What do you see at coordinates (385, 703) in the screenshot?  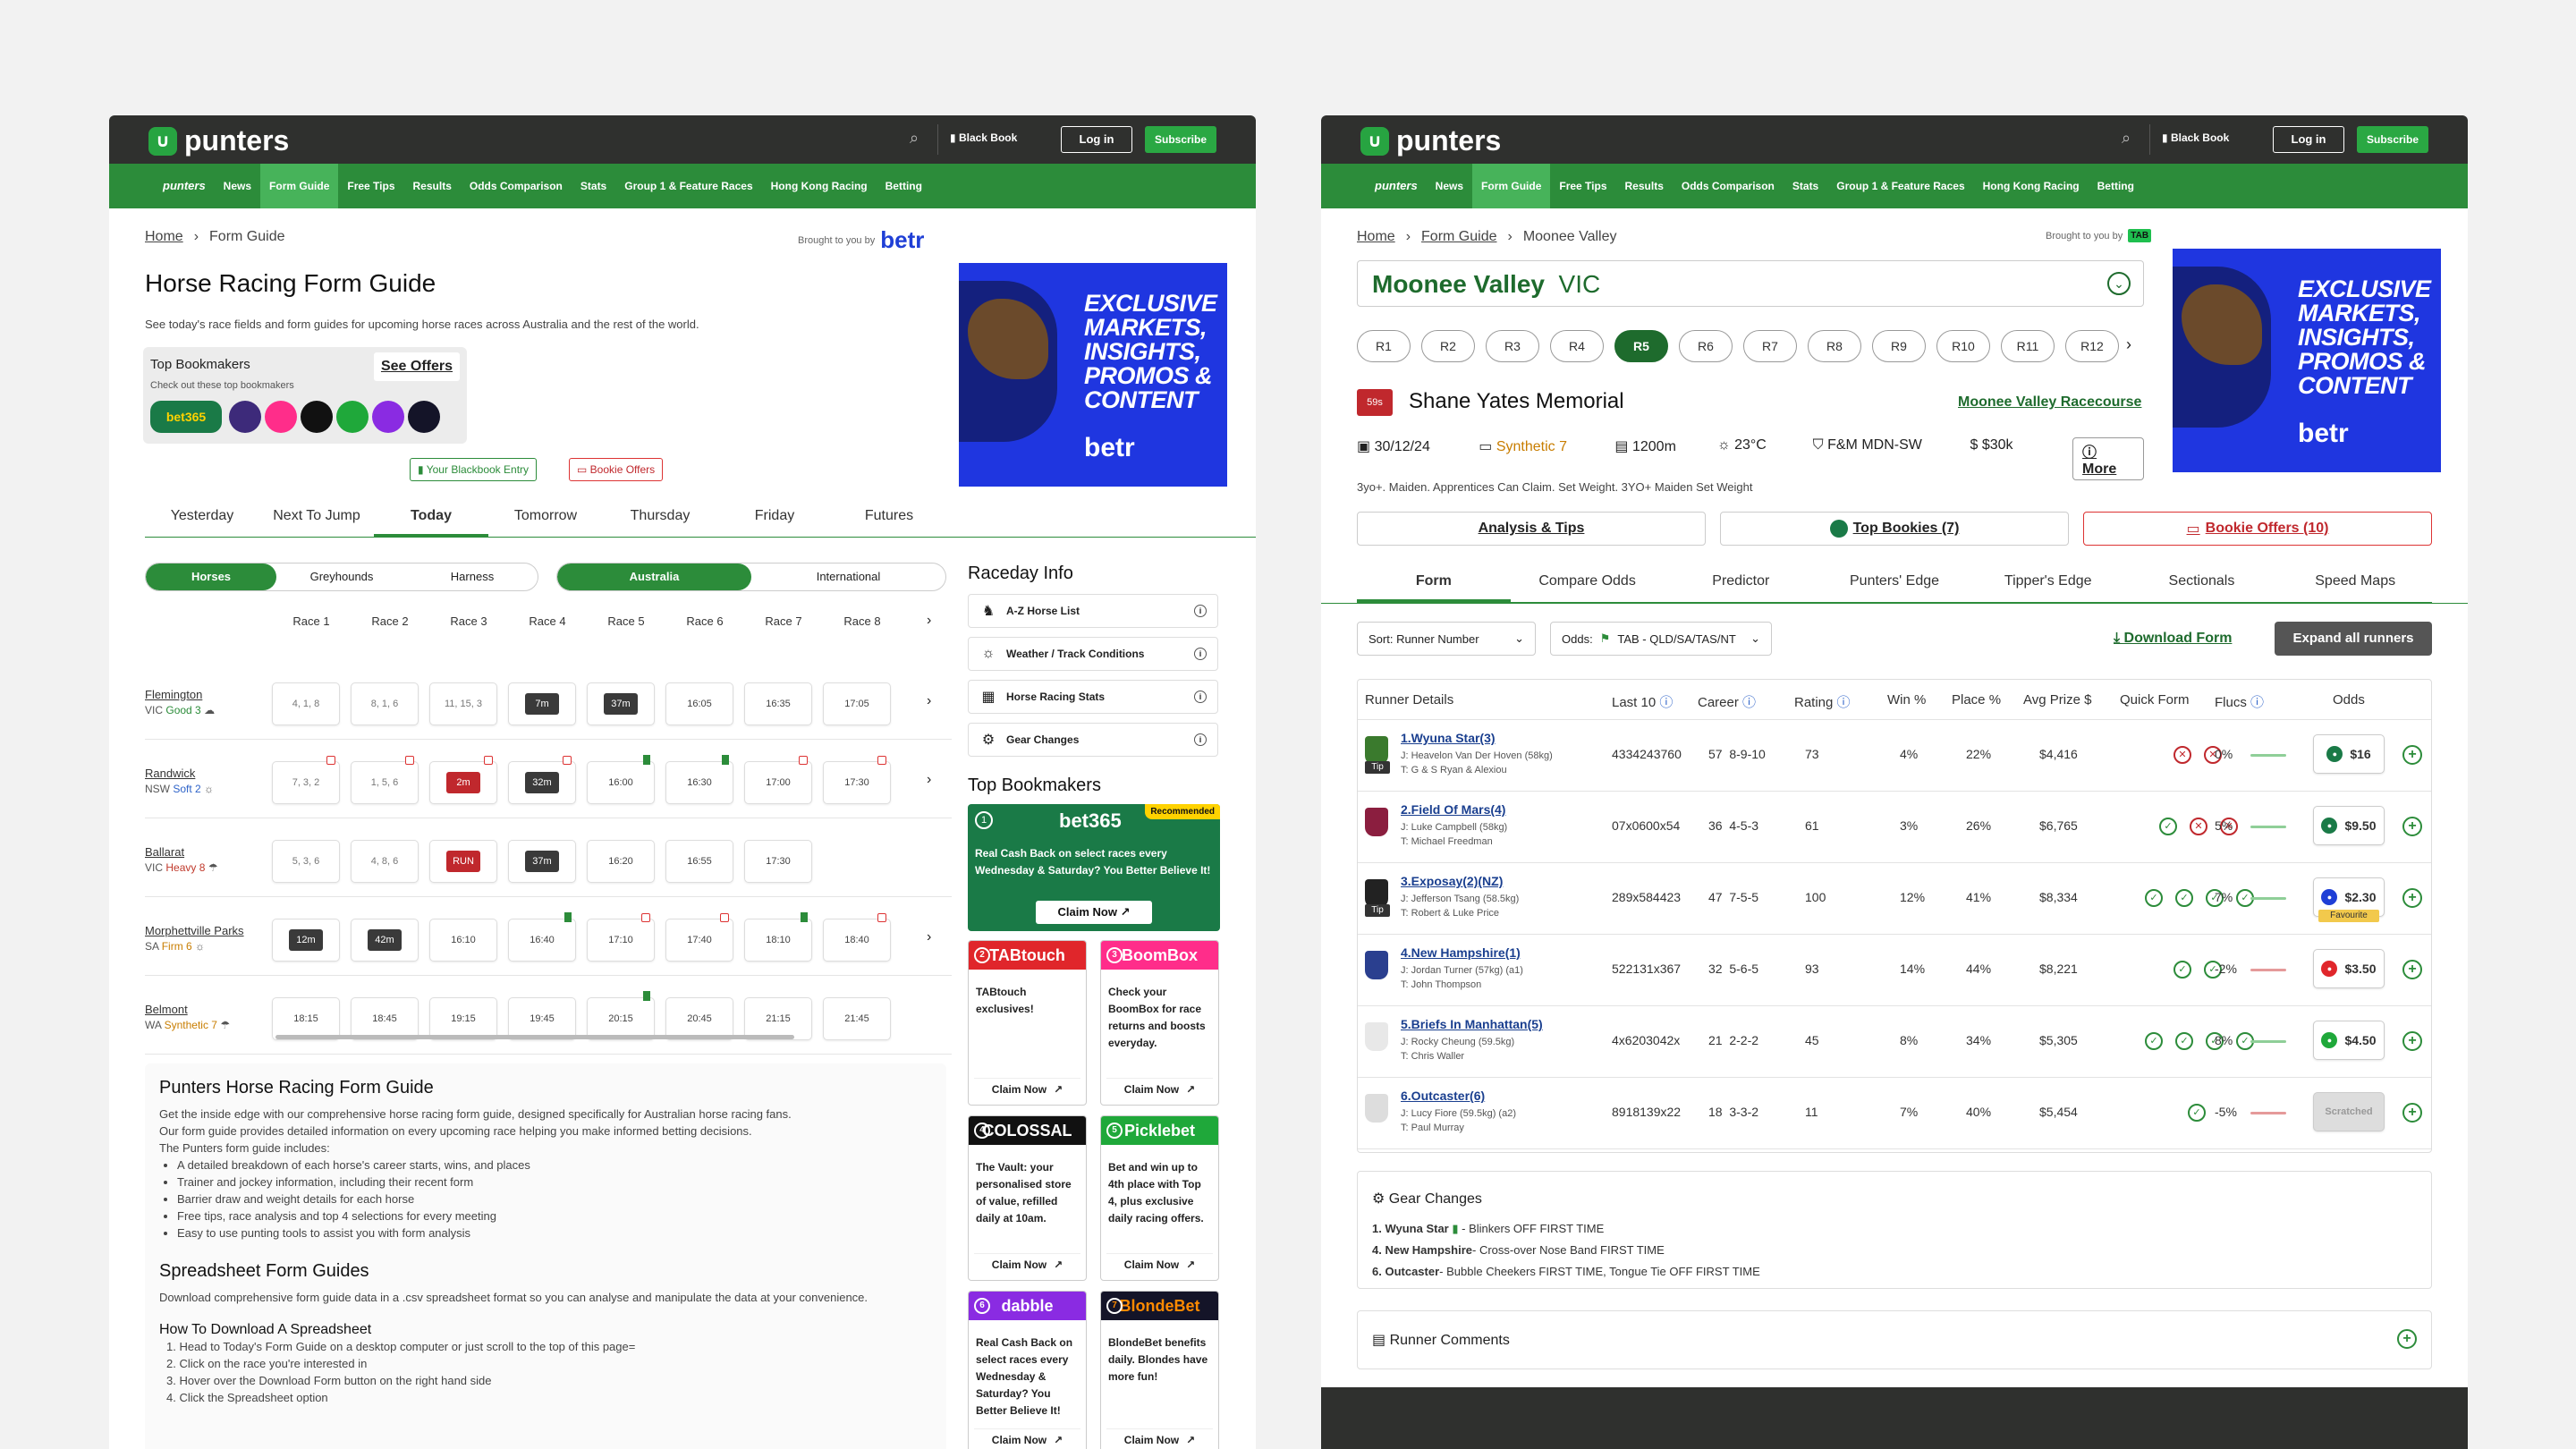 I see `race-cell: 8, 1, 6` at bounding box center [385, 703].